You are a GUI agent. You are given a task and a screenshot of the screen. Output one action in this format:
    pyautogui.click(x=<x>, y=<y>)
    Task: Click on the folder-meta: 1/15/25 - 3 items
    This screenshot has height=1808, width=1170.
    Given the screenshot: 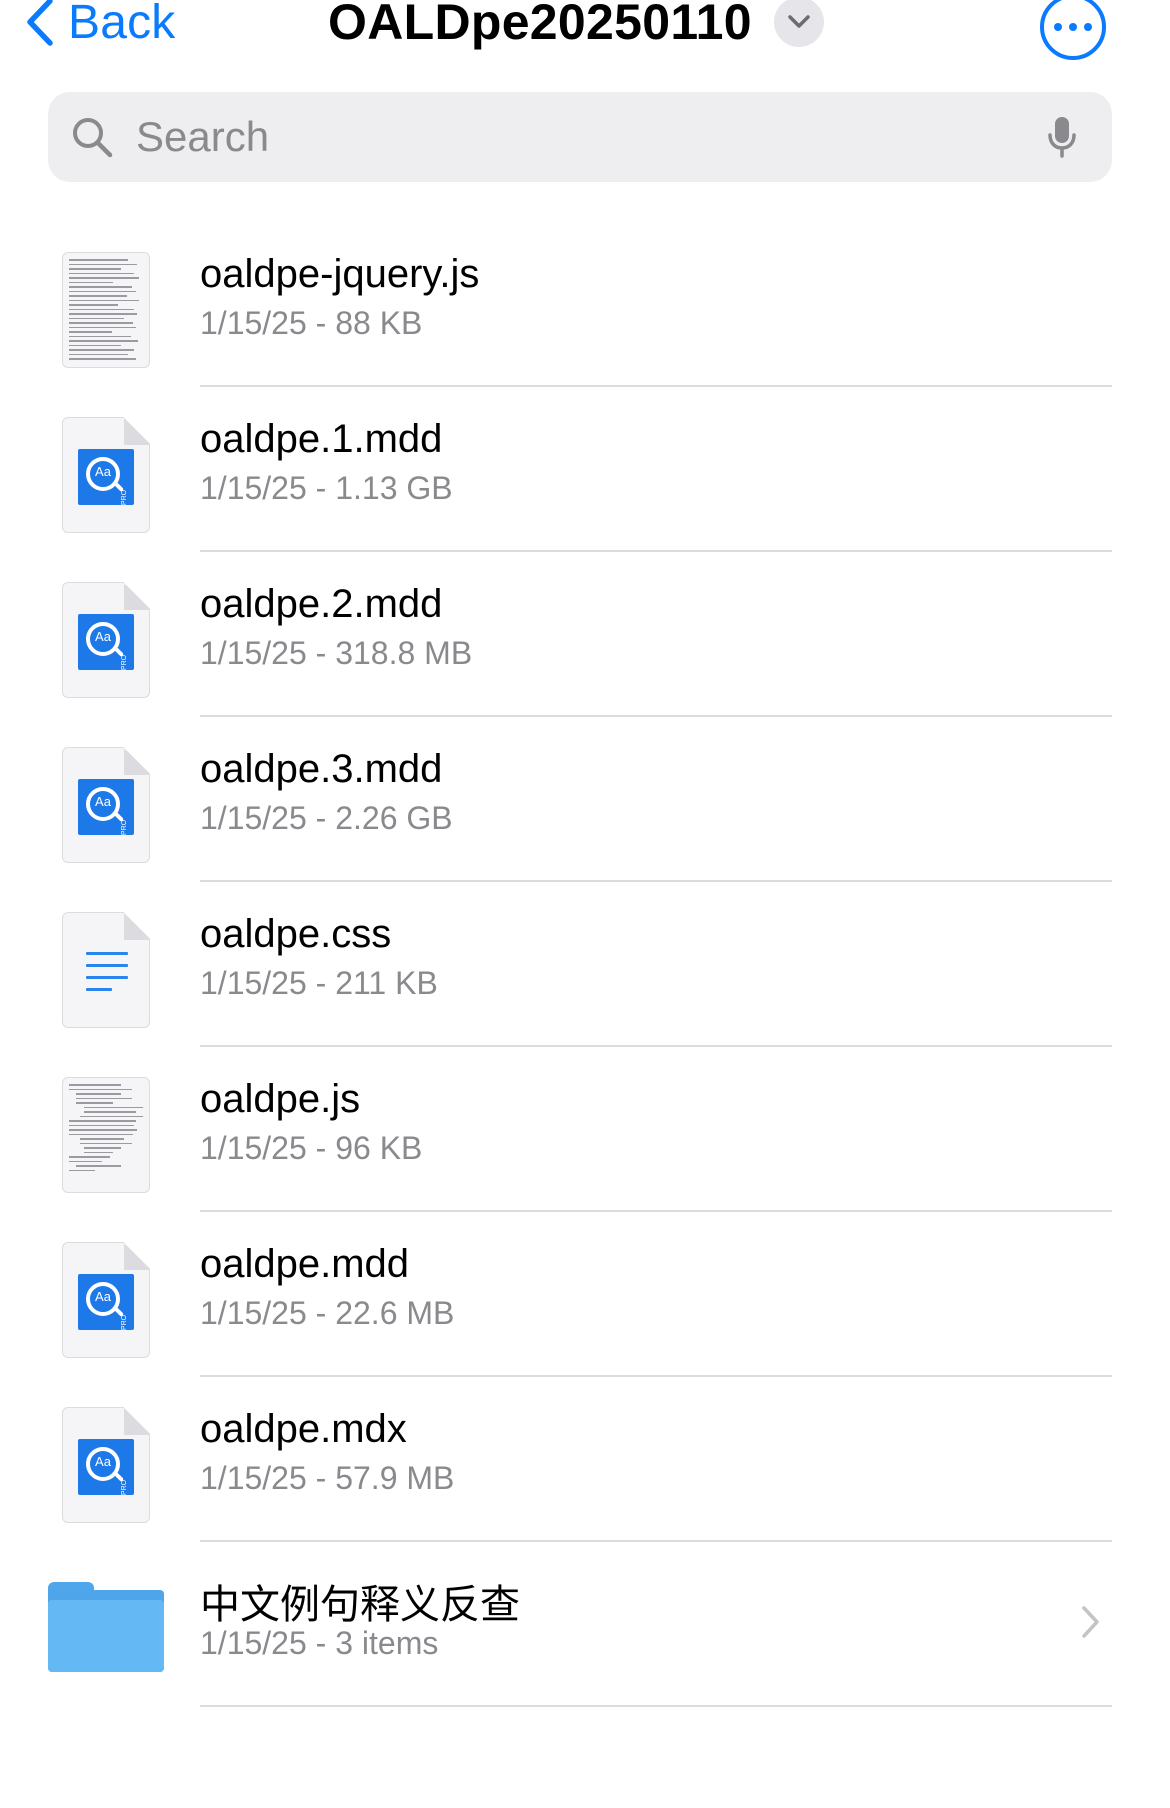 What is the action you would take?
    pyautogui.click(x=319, y=1643)
    